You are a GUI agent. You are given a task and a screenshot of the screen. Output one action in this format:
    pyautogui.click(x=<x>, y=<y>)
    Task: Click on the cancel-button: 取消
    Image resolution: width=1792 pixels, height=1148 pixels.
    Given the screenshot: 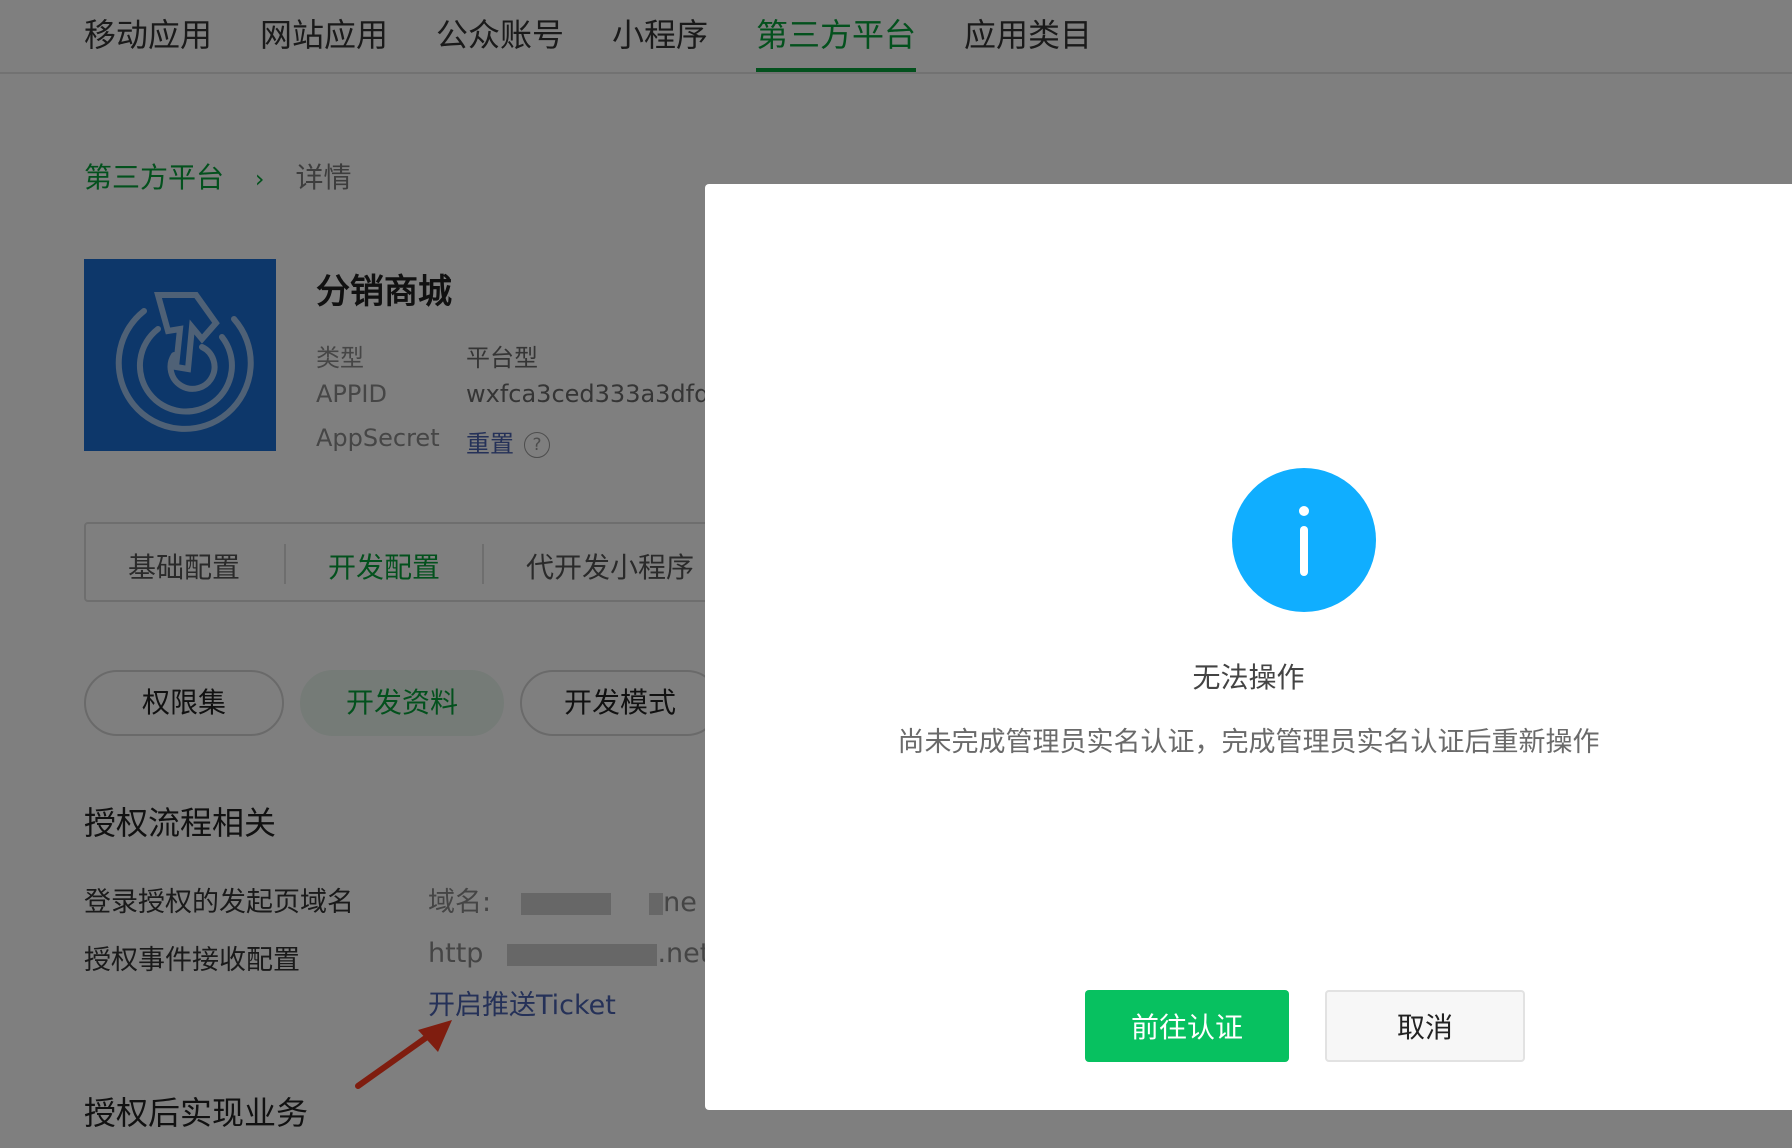 What is the action you would take?
    pyautogui.click(x=1425, y=1026)
    